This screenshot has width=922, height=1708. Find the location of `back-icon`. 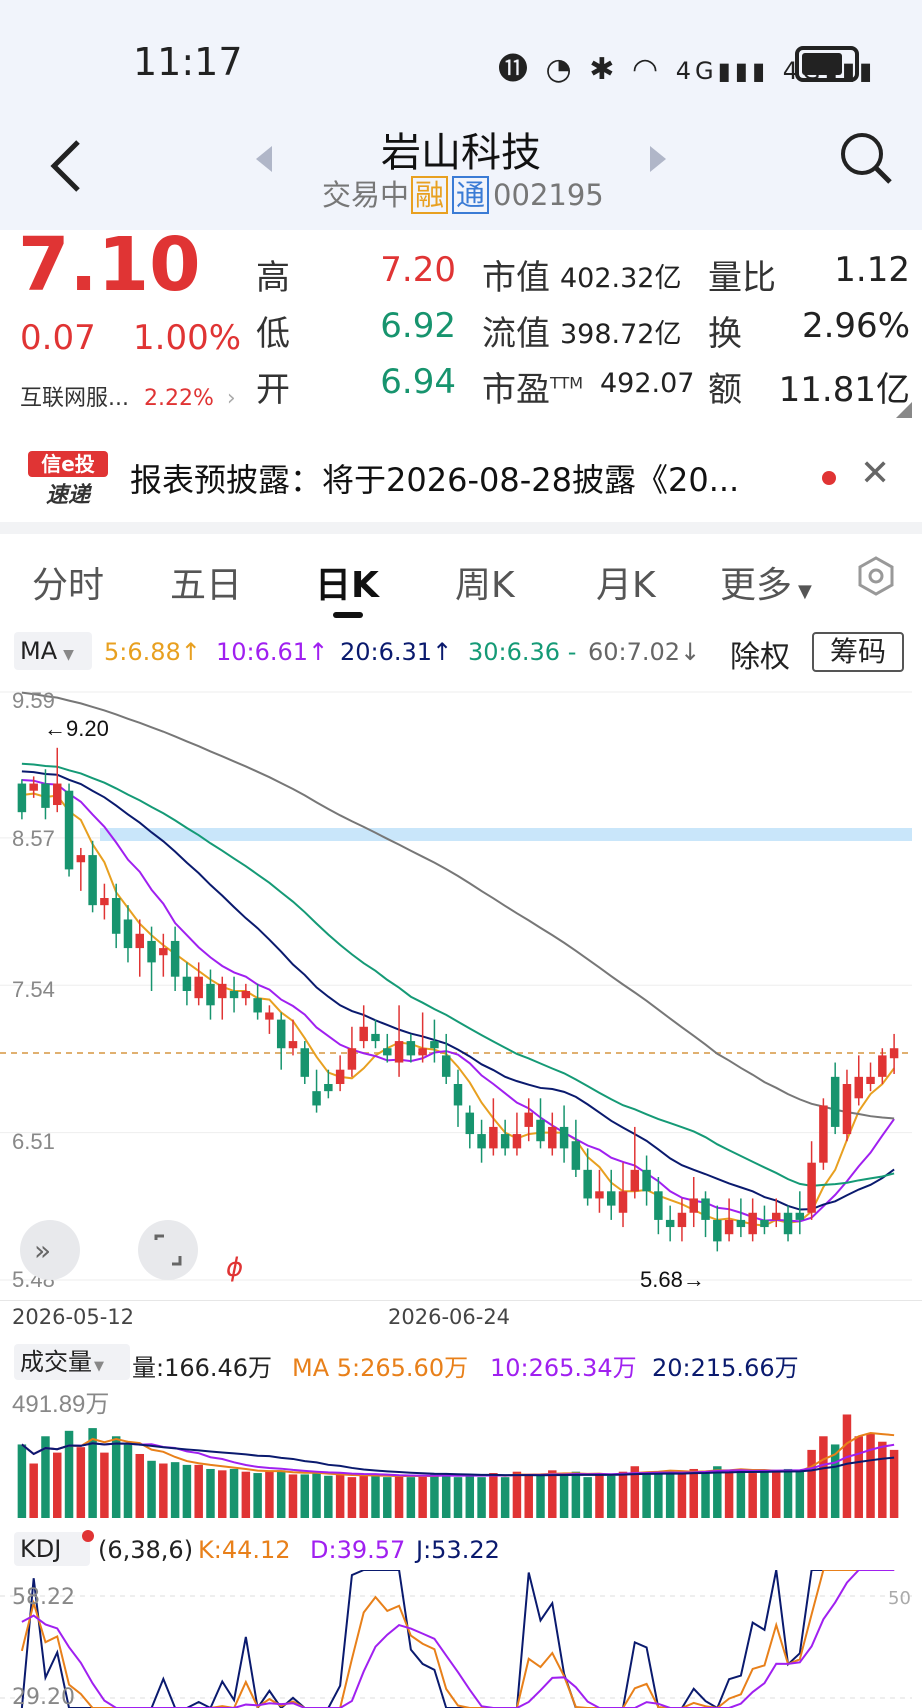

back-icon is located at coordinates (65, 166).